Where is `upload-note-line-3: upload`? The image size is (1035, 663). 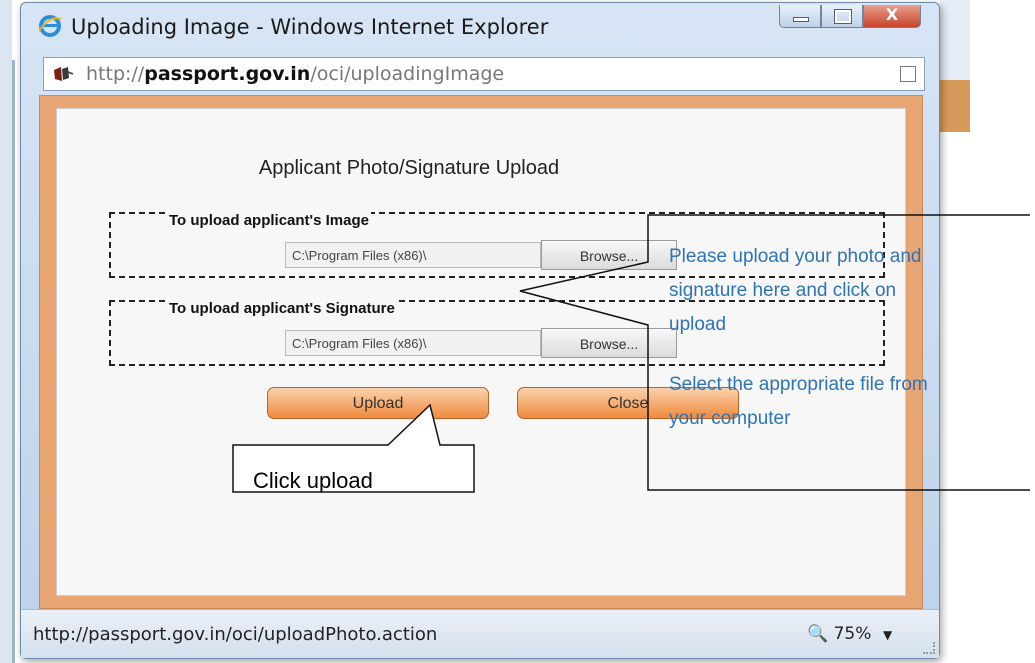
upload-note-line-3: upload is located at coordinates (698, 324).